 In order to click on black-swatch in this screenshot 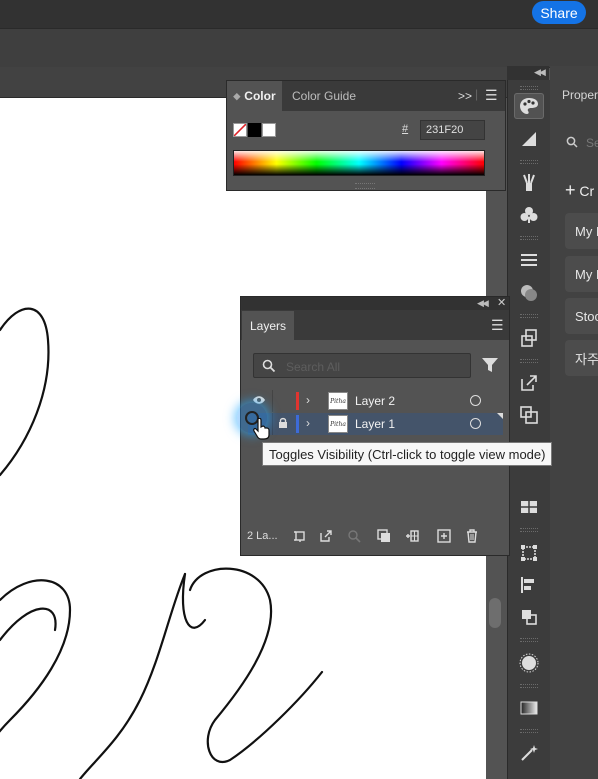, I will do `click(254, 130)`.